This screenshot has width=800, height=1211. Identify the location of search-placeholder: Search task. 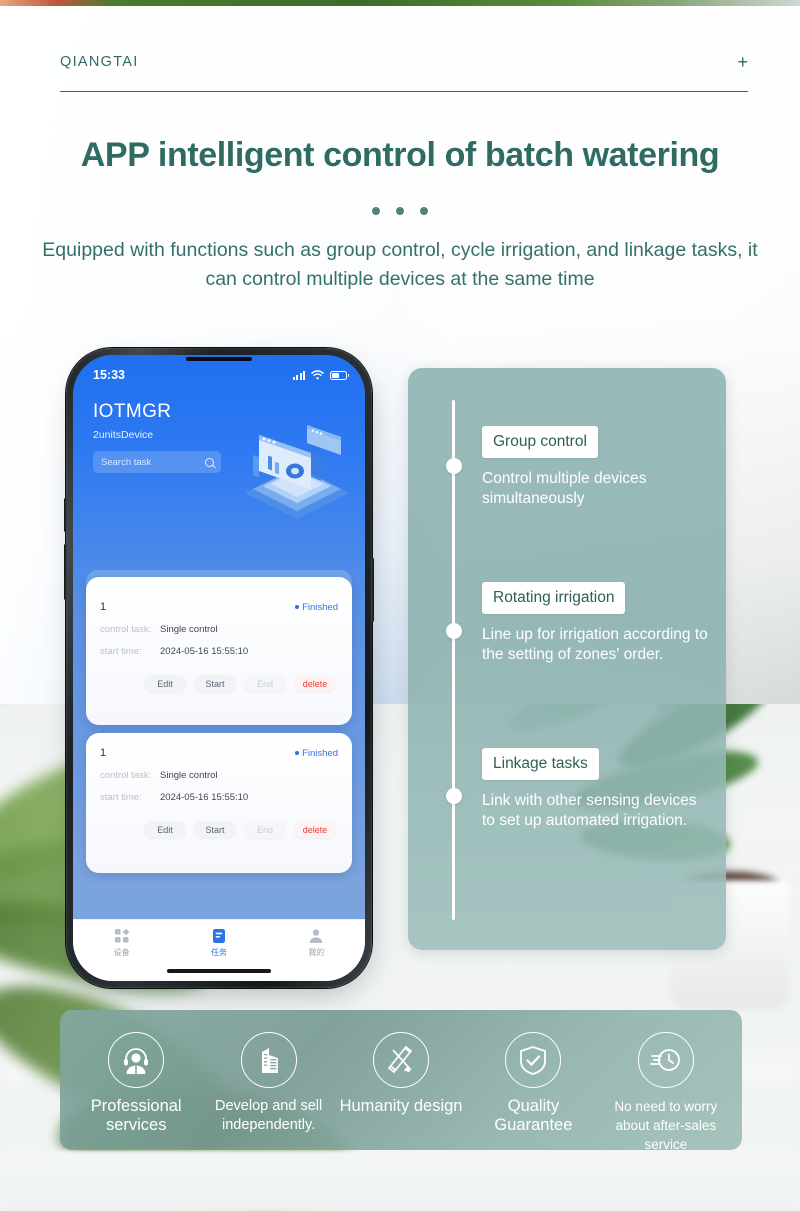
(126, 462).